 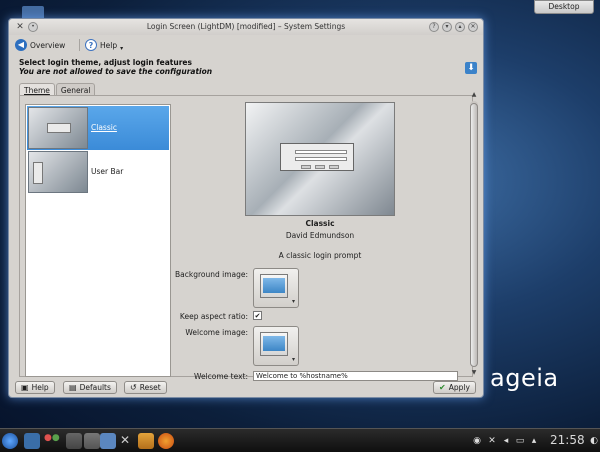 I want to click on system-settings-icon, so click(x=146, y=441).